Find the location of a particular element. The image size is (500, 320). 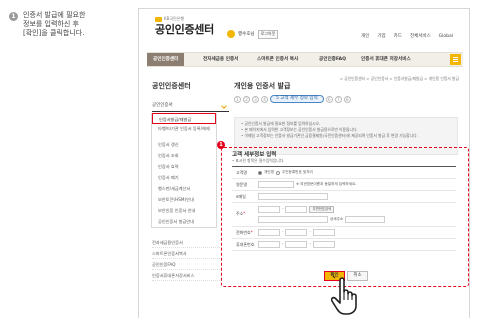

lnb-bottom-links: 전자세금용인증서 스마트폰인증서복사 공인인증FAQ 인증서휴대폰저장서비스 is located at coordinates (187, 259).